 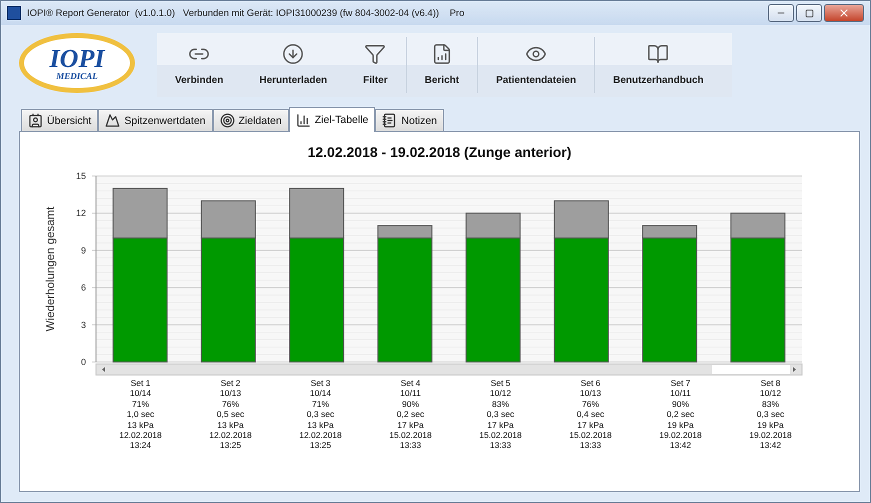 What do you see at coordinates (409, 120) in the screenshot?
I see `tab: Notizen` at bounding box center [409, 120].